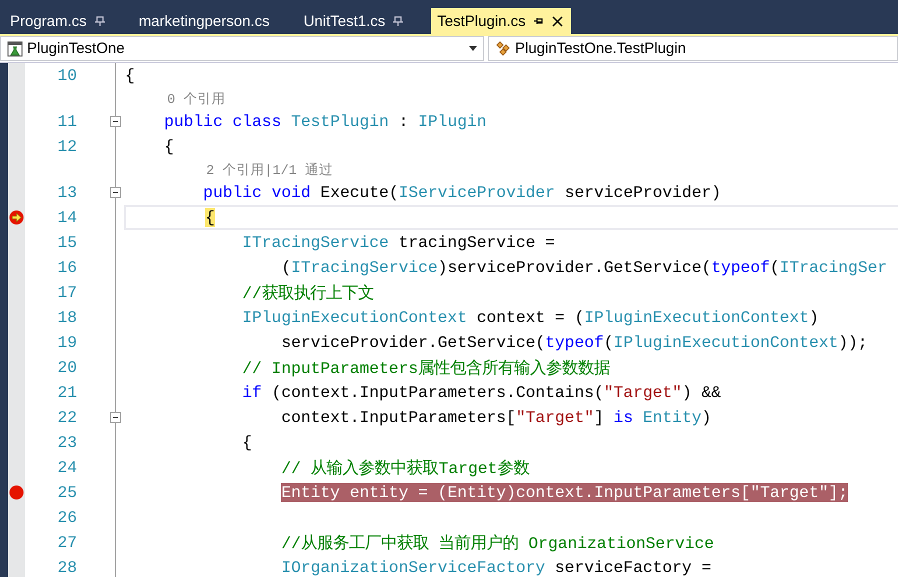 The width and height of the screenshot is (898, 577). What do you see at coordinates (67, 492) in the screenshot?
I see `line-number: 25` at bounding box center [67, 492].